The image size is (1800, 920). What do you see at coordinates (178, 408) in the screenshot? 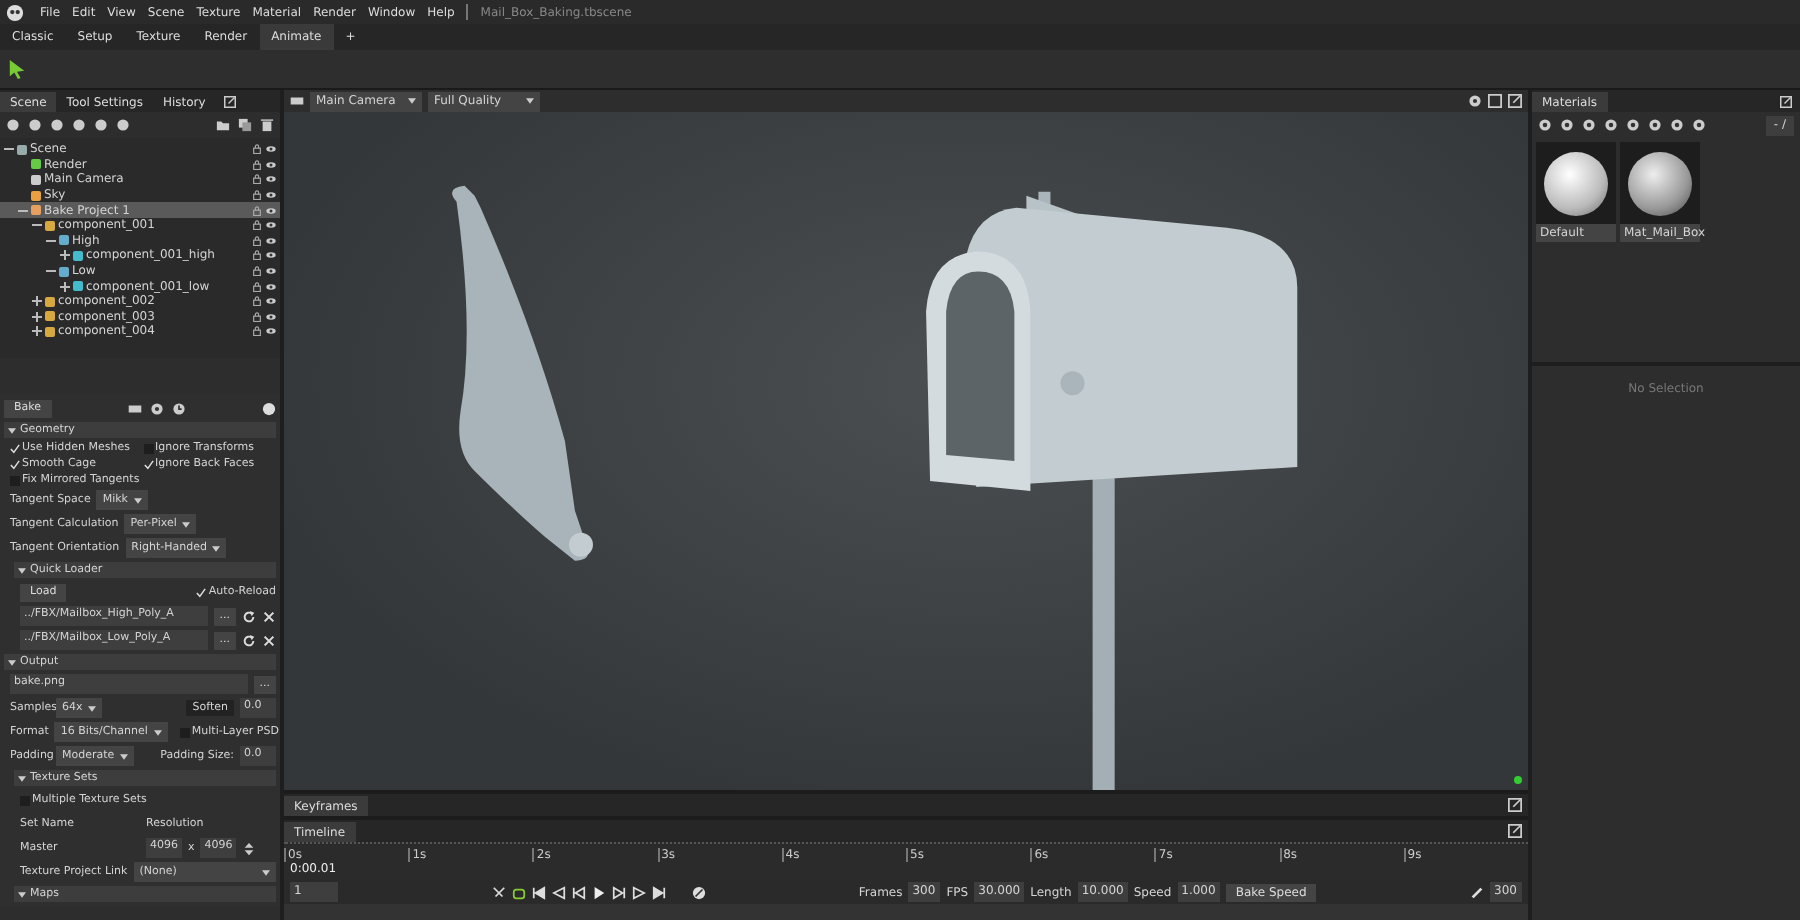
I see `clock-icon` at bounding box center [178, 408].